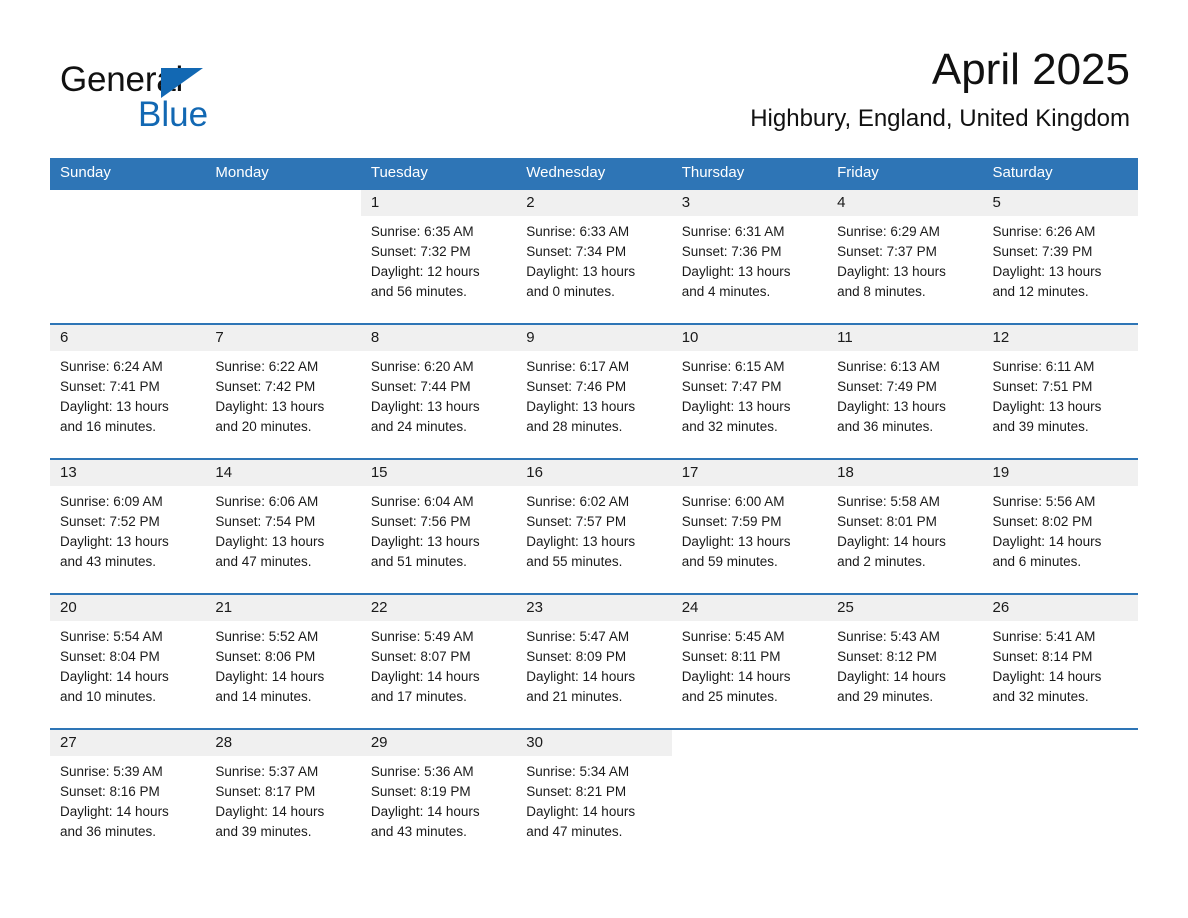 Image resolution: width=1188 pixels, height=918 pixels. What do you see at coordinates (420, 521) in the screenshot?
I see `day-sunset-text: Sunset: 7:56 PM` at bounding box center [420, 521].